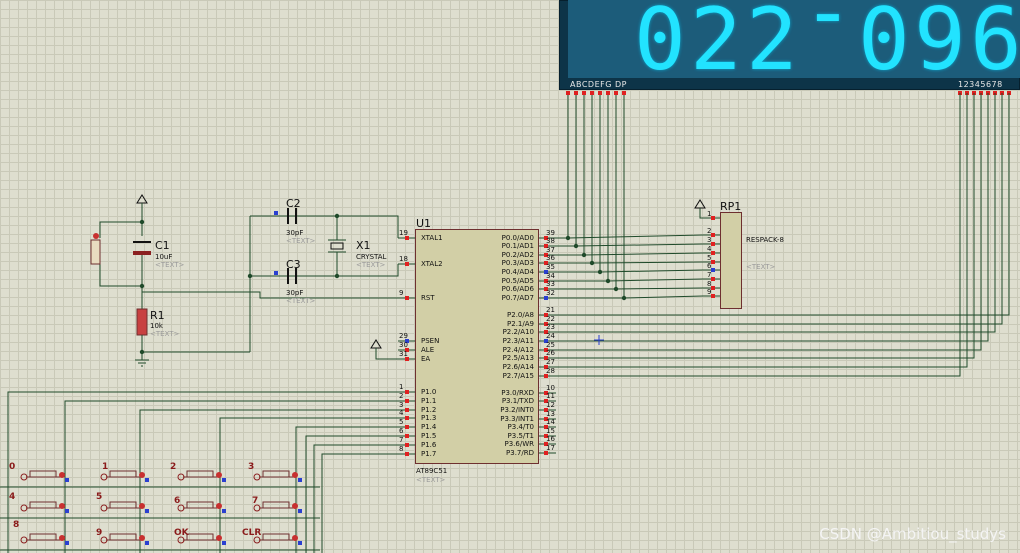  What do you see at coordinates (517, 263) in the screenshot?
I see `u1-pin-label: P0.3/AD3` at bounding box center [517, 263].